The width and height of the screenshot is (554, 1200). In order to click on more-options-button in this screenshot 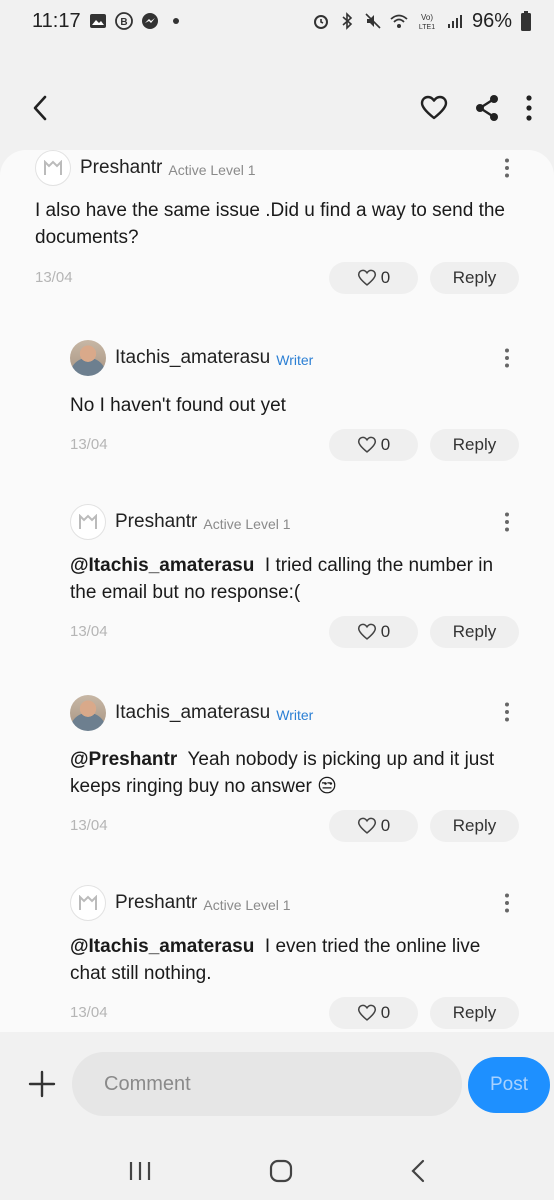, I will do `click(529, 108)`.